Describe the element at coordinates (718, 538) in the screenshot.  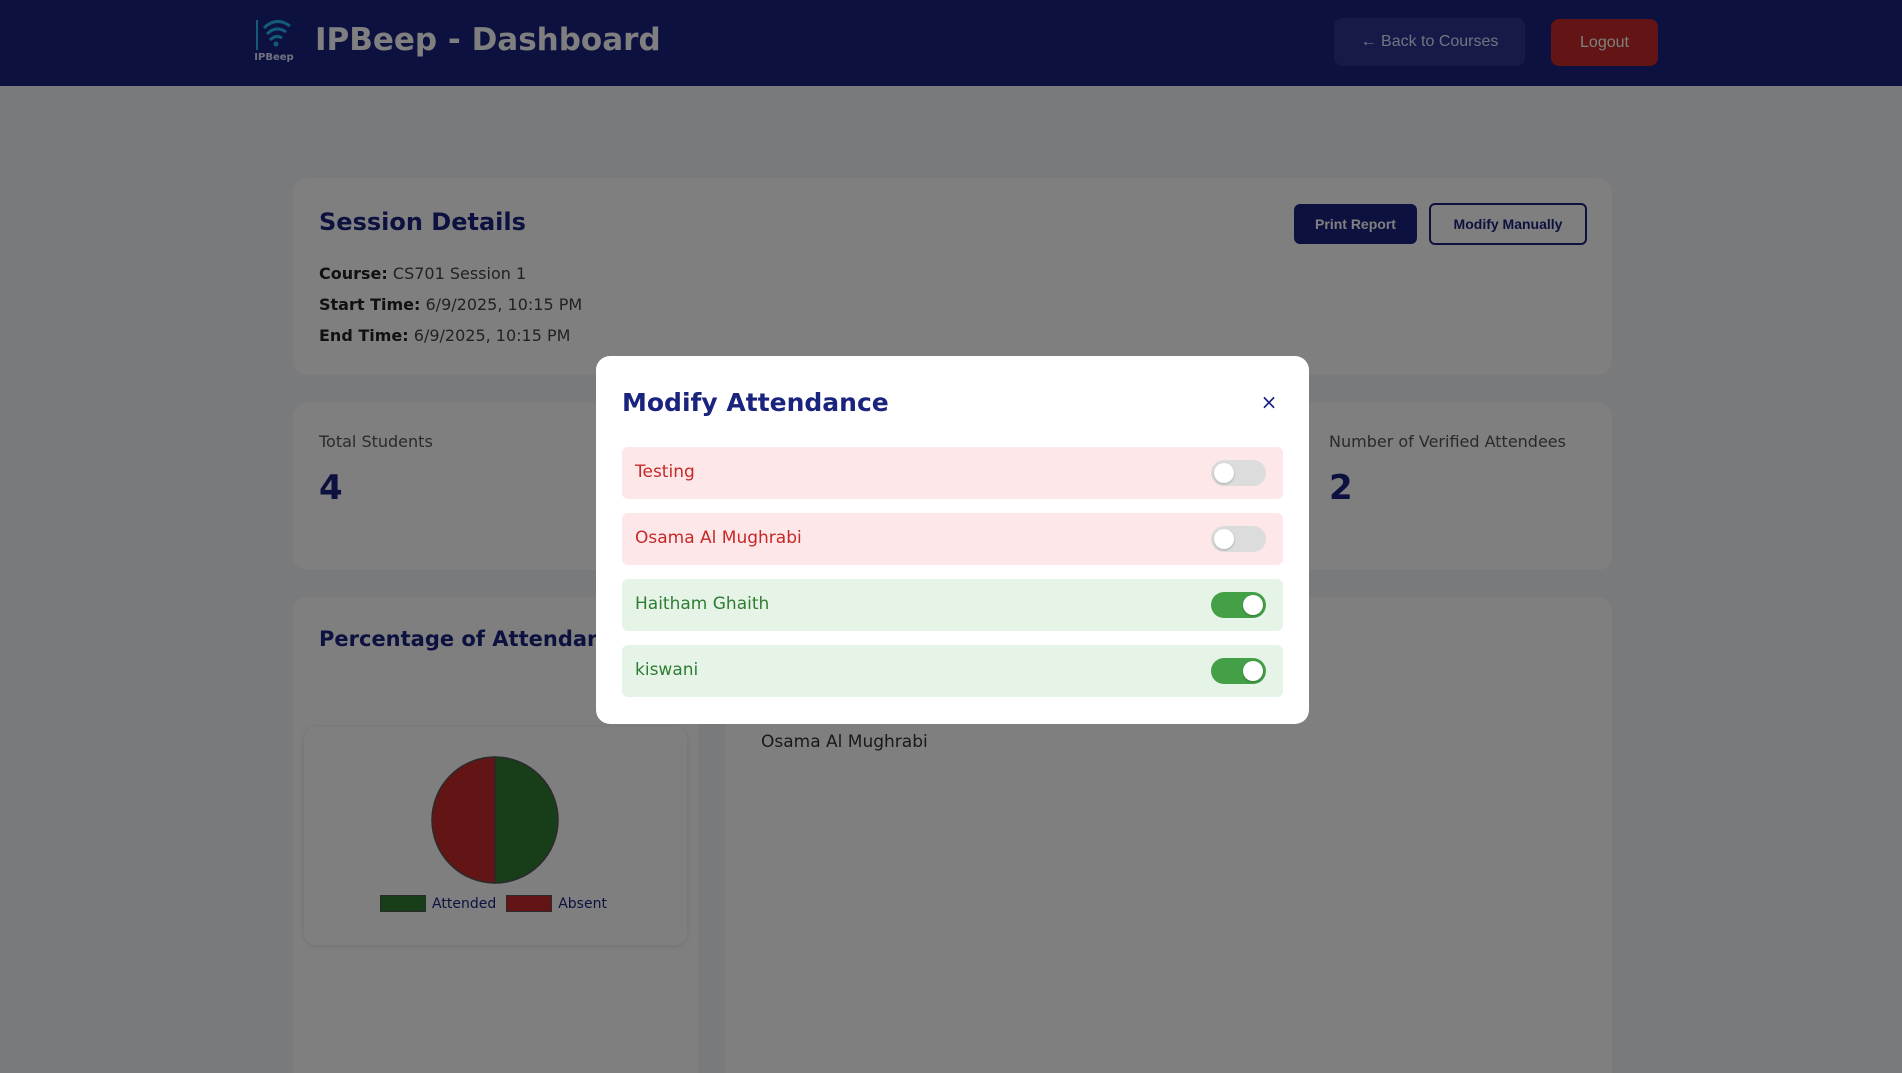
I see `student-name: Osama Al Mughrabi` at that location.